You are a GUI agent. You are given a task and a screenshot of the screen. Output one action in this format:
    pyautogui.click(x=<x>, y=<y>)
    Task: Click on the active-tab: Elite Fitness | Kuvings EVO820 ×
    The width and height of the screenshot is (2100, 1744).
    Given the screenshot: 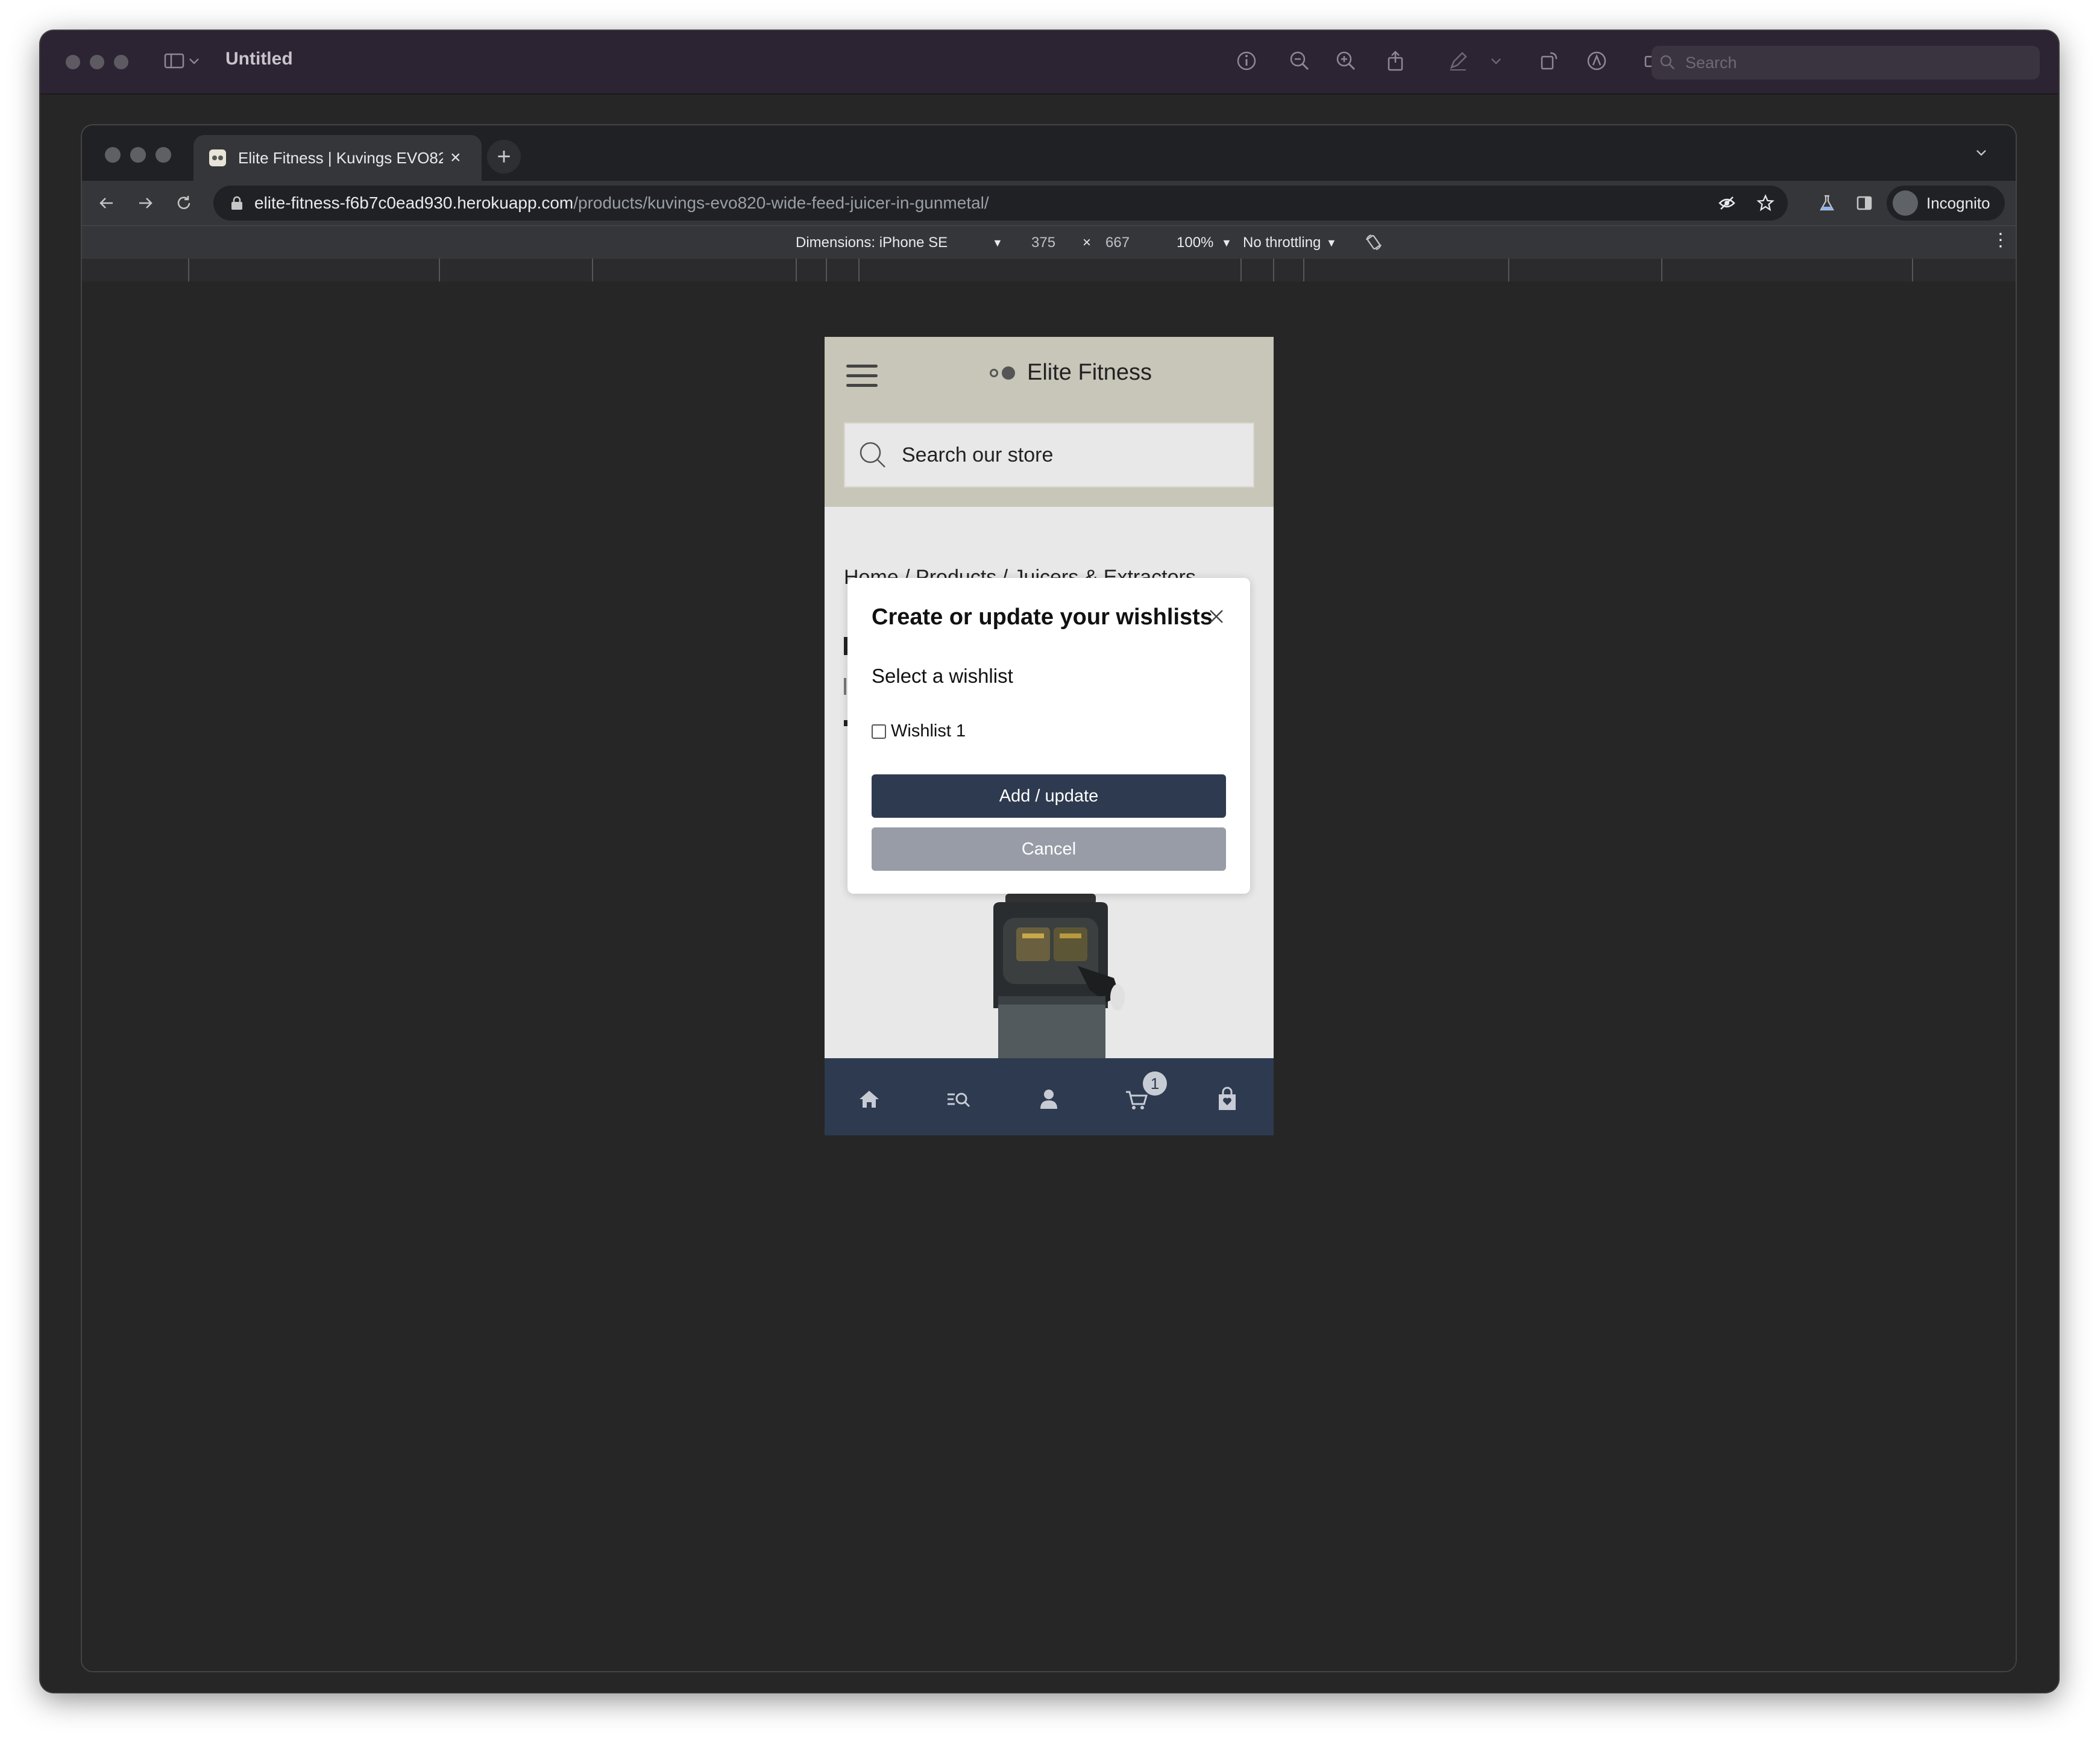 What is the action you would take?
    pyautogui.click(x=337, y=158)
    